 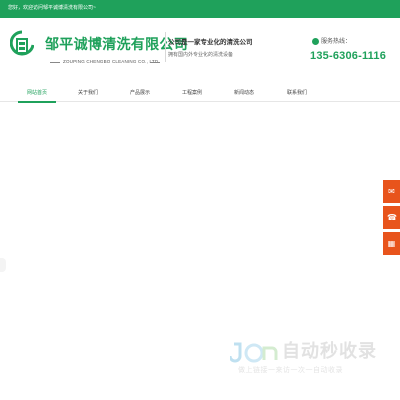 What do you see at coordinates (244, 93) in the screenshot?
I see `nav-item-news: 新闻动态` at bounding box center [244, 93].